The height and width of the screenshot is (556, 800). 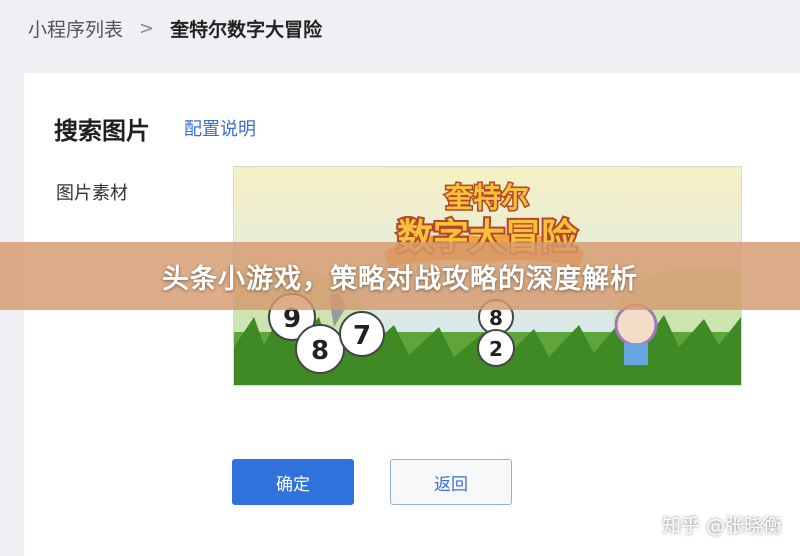 I want to click on breadcrumb: 小程序列表 > 奎特尔数字大冒险, so click(x=175, y=28).